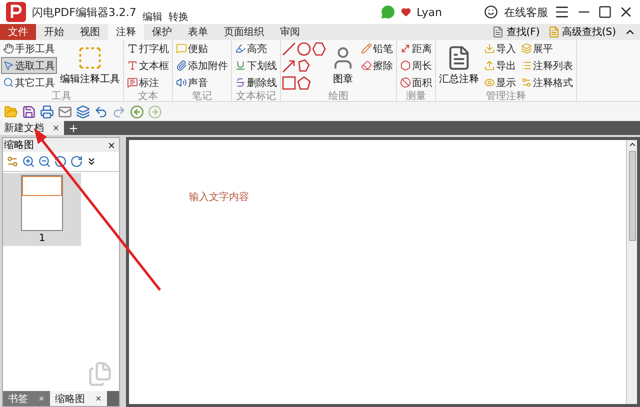 The width and height of the screenshot is (640, 407). Describe the element at coordinates (152, 17) in the screenshot. I see `context-tab: 编辑` at that location.